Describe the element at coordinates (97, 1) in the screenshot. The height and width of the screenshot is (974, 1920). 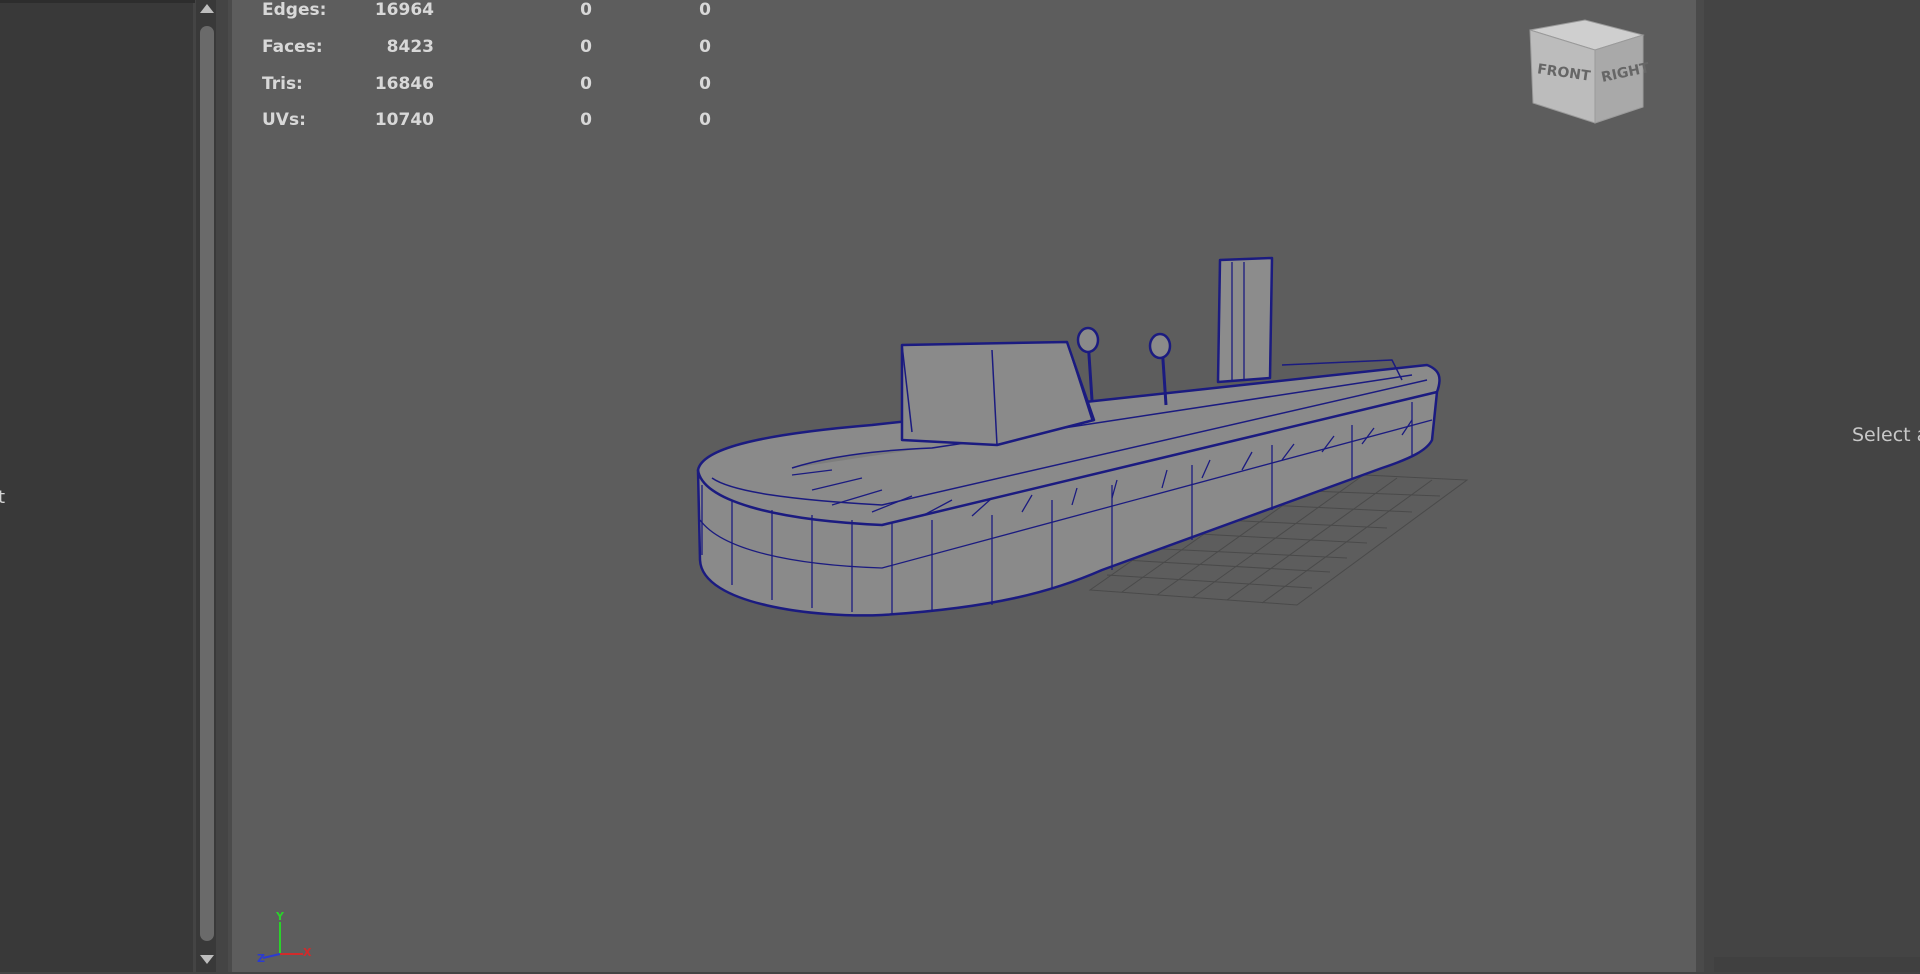
I see `panel-top-edge` at that location.